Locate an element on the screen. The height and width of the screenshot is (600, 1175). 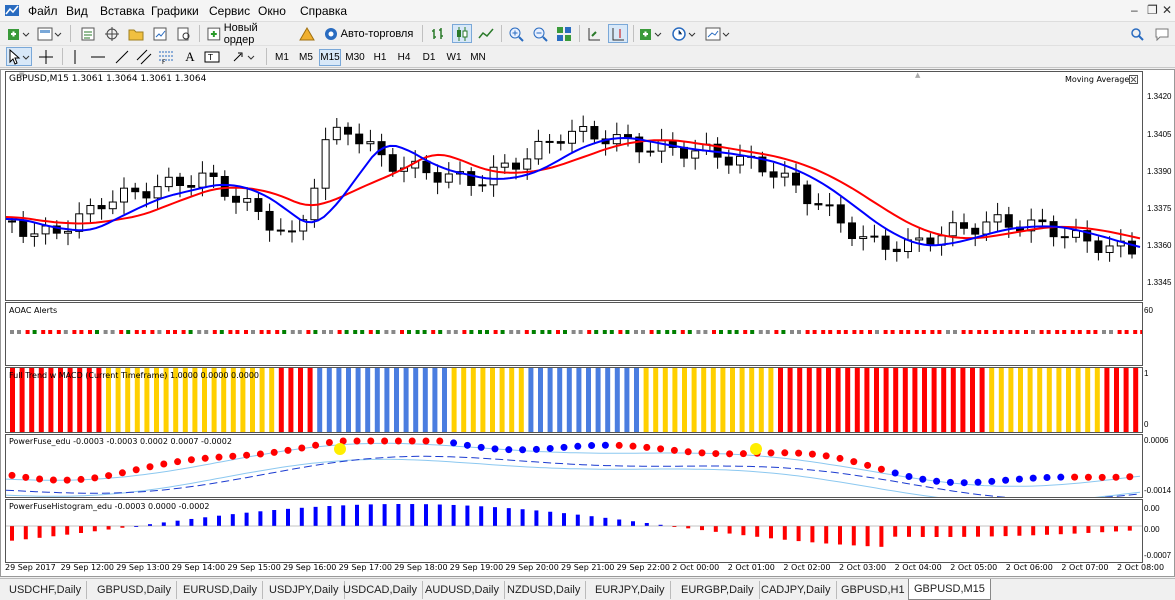
text-button: A is located at coordinates (190, 56).